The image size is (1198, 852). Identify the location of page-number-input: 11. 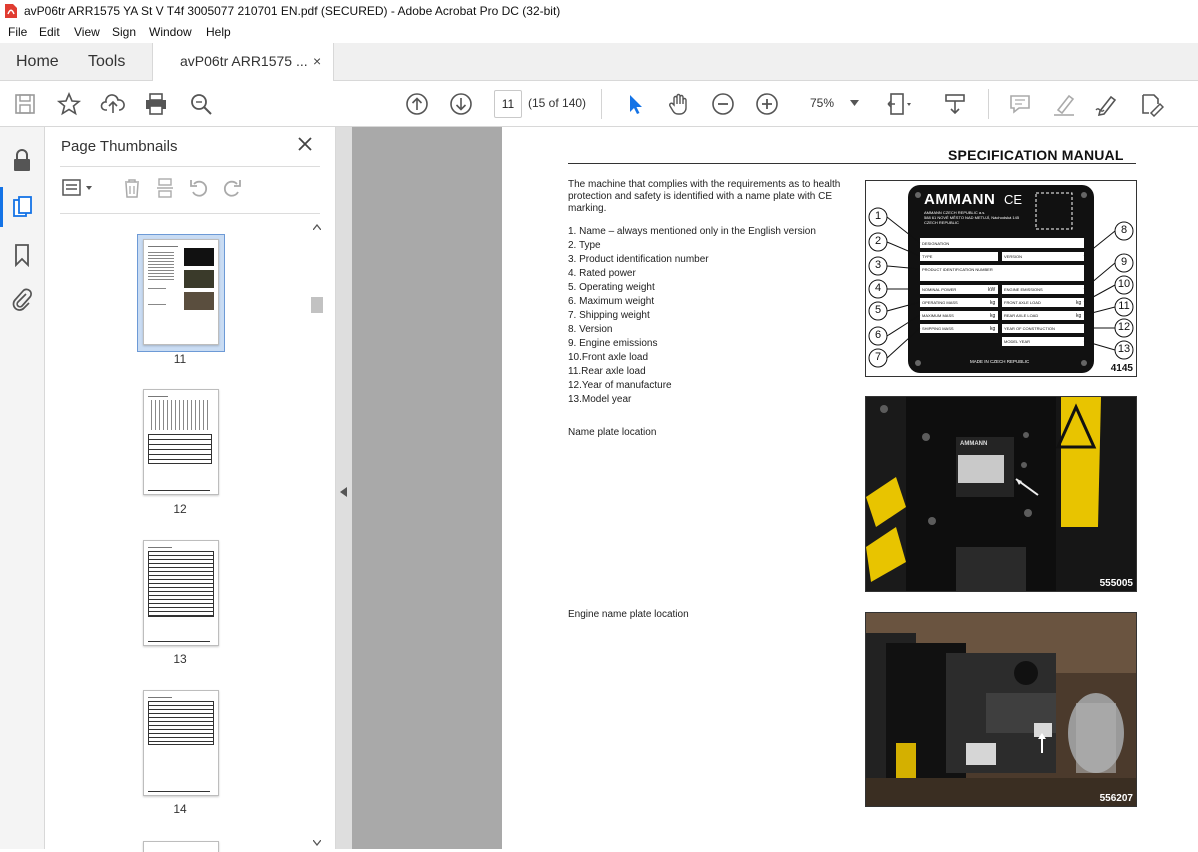
(508, 104).